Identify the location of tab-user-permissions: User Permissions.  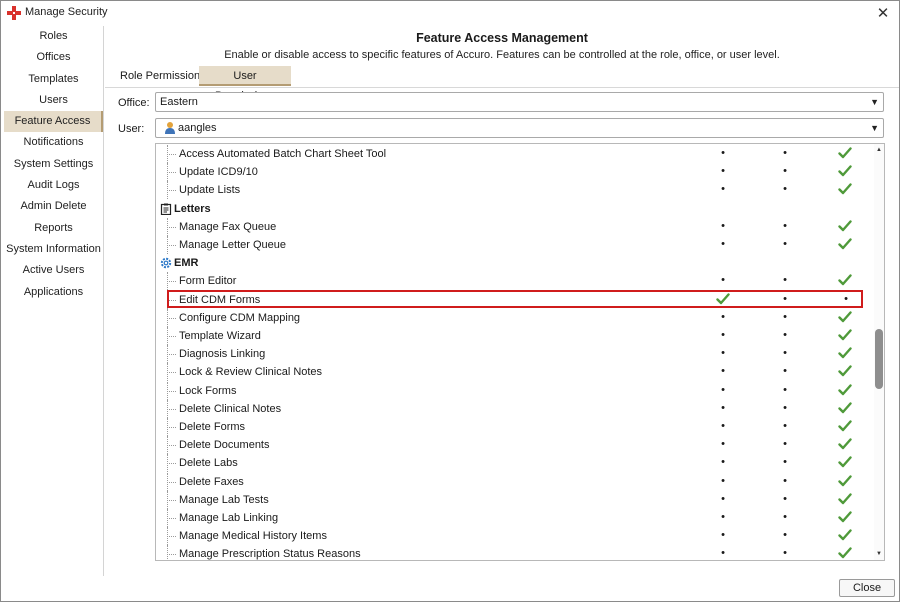
(245, 84).